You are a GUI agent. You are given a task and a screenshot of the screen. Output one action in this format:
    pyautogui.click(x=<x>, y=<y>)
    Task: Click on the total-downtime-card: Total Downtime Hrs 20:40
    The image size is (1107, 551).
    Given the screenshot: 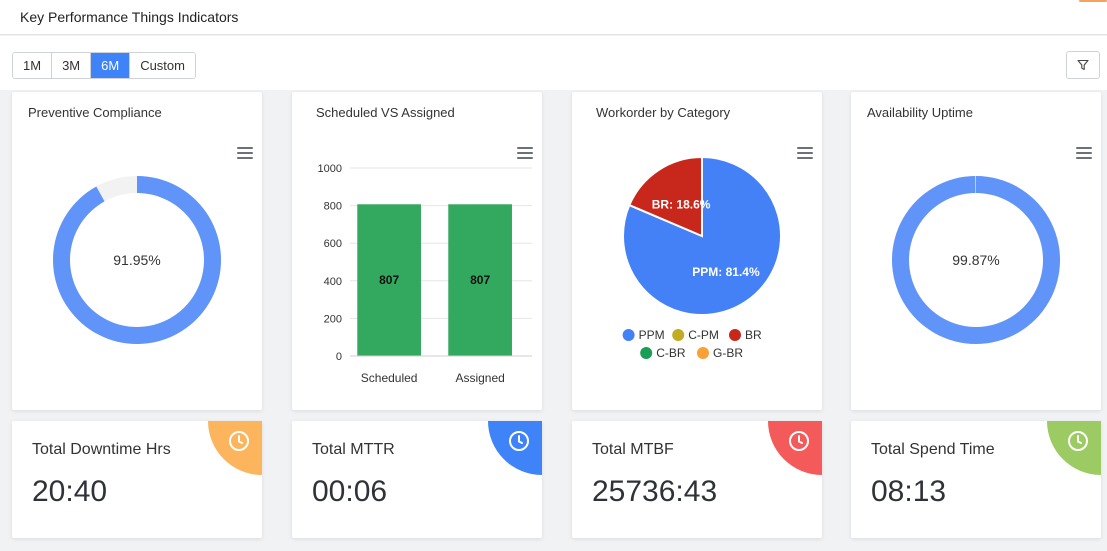 What is the action you would take?
    pyautogui.click(x=137, y=479)
    